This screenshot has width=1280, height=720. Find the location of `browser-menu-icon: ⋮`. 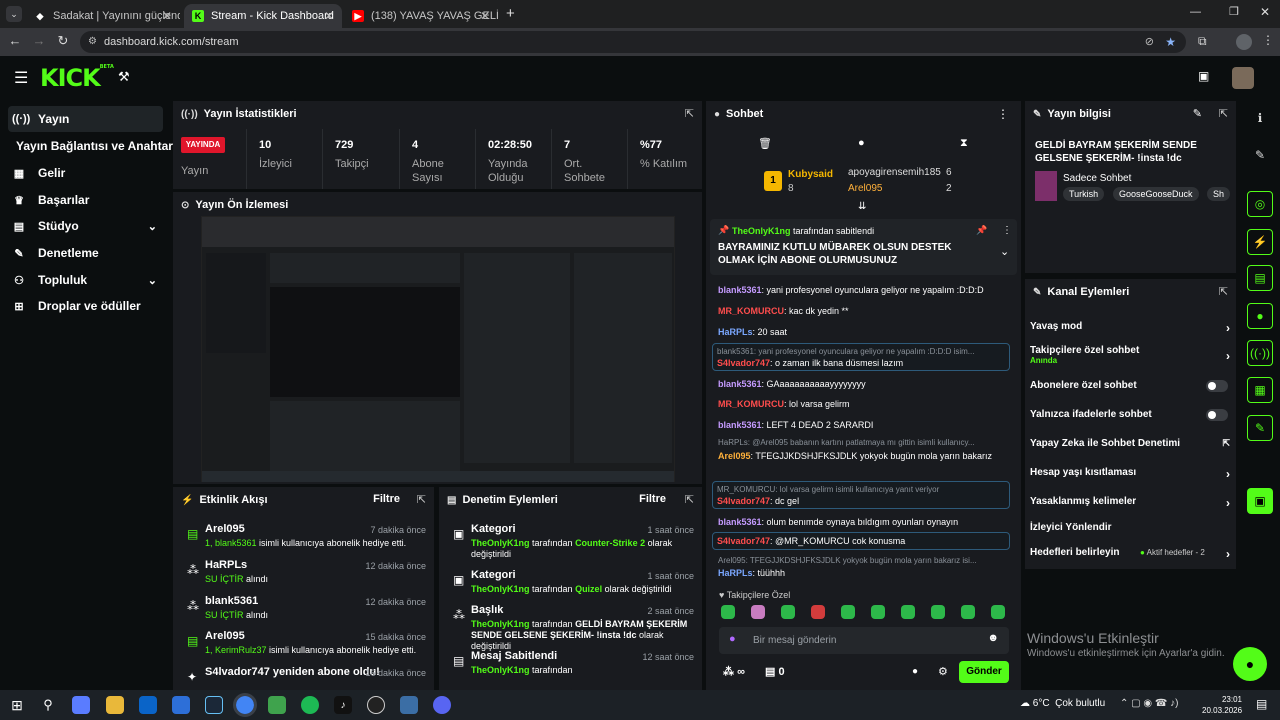

browser-menu-icon: ⋮ is located at coordinates (1268, 40).